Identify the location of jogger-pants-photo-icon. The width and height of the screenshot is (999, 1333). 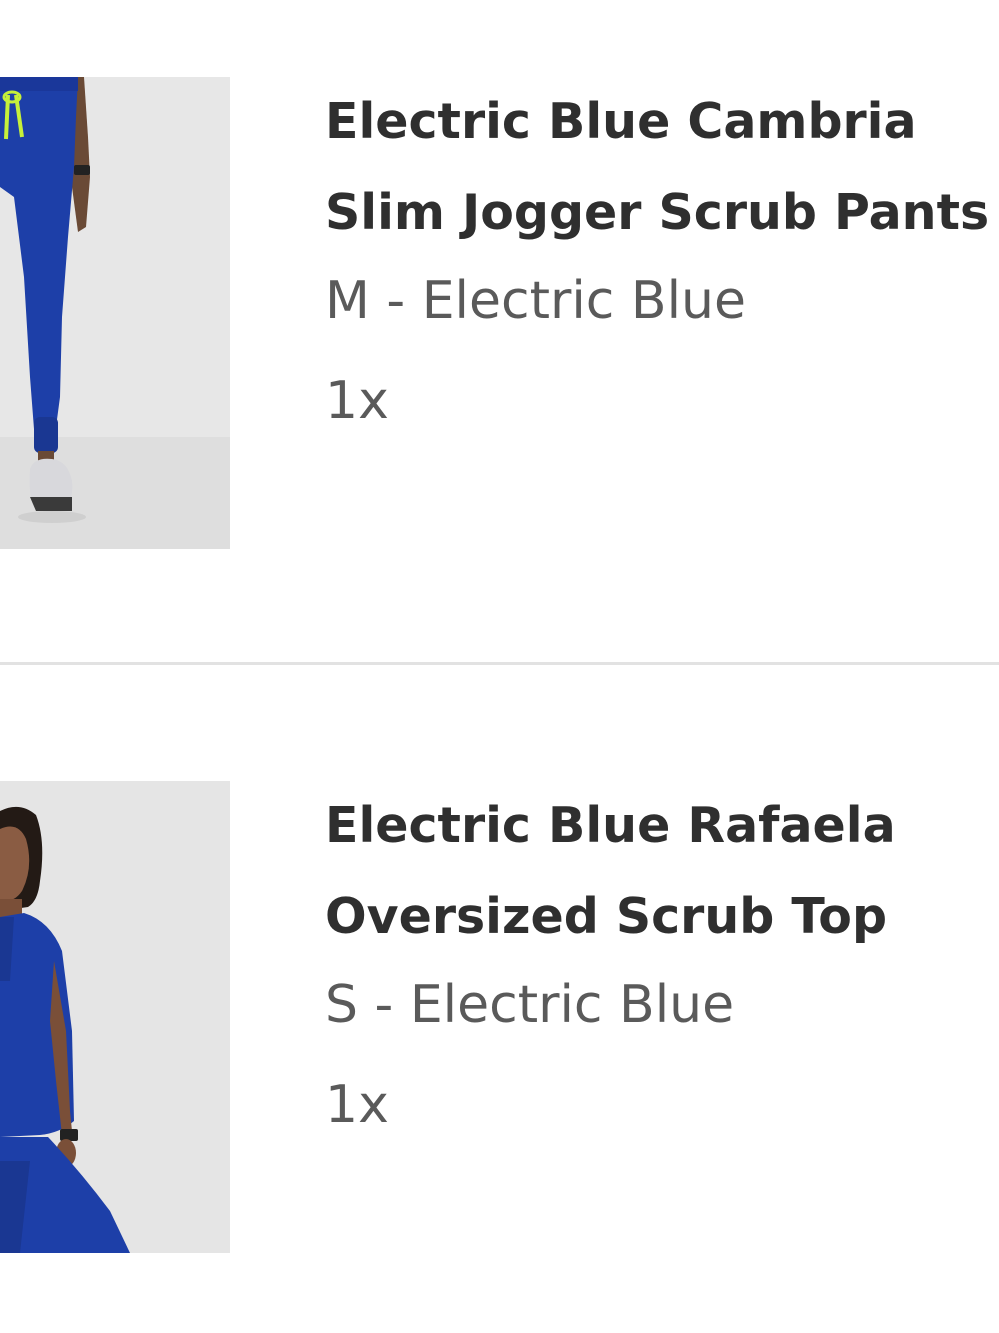
(115, 313).